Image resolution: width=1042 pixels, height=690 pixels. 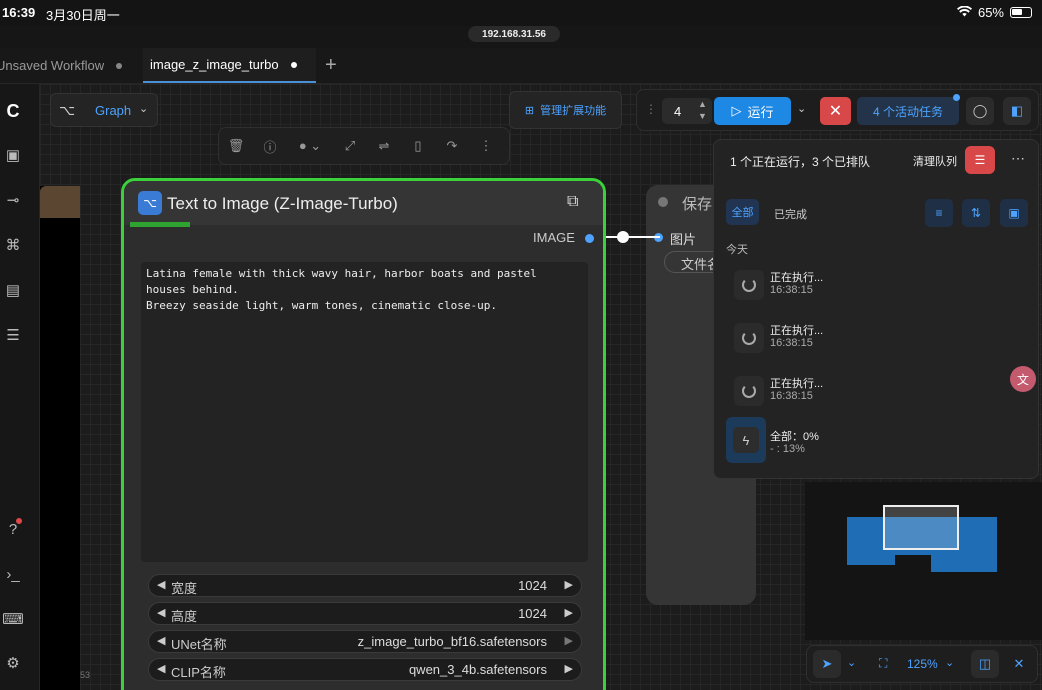 I want to click on active-tasks-button: 4 个活动任务, so click(x=908, y=111).